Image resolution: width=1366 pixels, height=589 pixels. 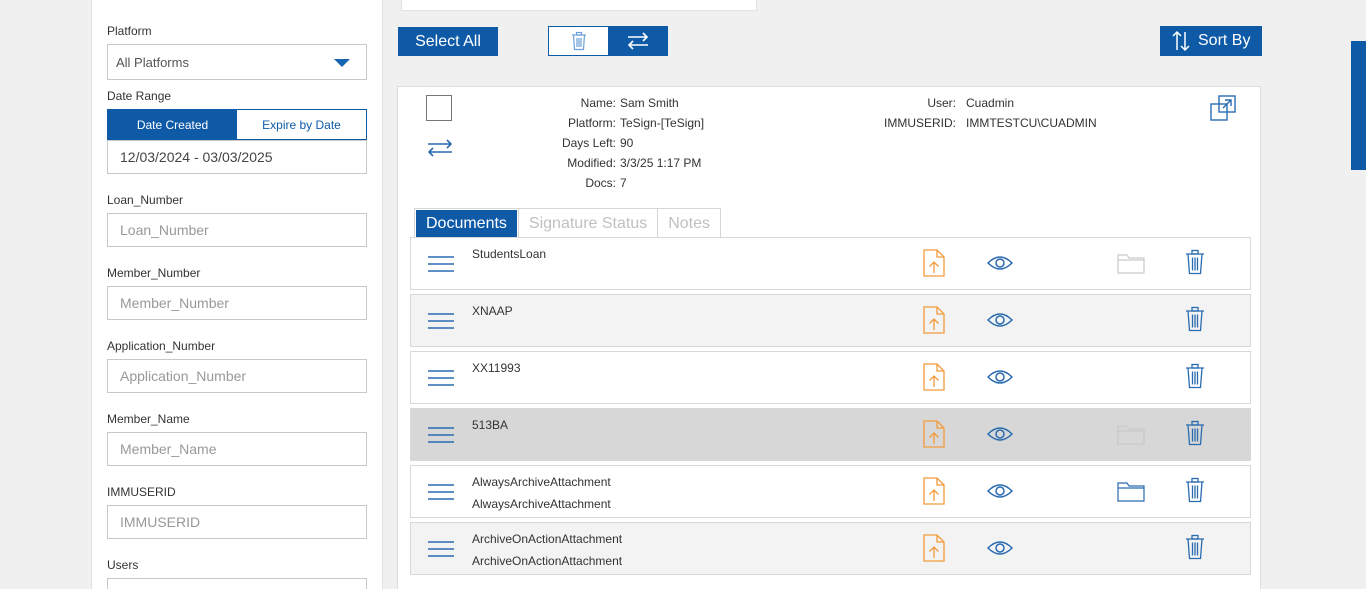 What do you see at coordinates (547, 561) in the screenshot?
I see `document-subname: ArchiveOnActionAttachment` at bounding box center [547, 561].